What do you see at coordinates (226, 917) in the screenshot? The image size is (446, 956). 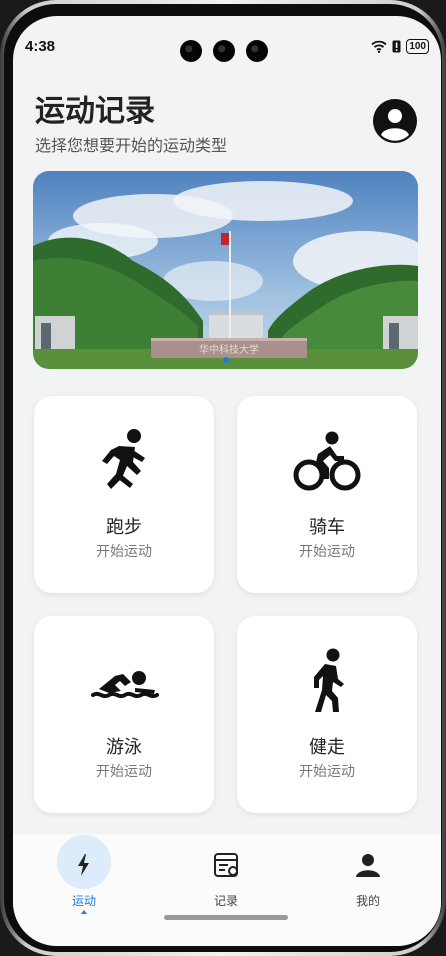 I see `home-indicator` at bounding box center [226, 917].